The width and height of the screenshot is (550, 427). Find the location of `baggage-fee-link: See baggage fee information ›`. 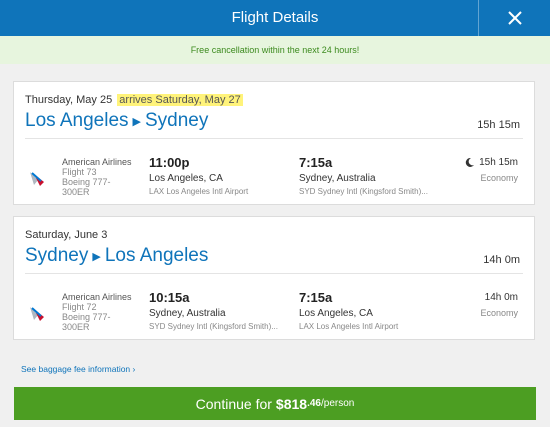

baggage-fee-link: See baggage fee information › is located at coordinates (78, 369).